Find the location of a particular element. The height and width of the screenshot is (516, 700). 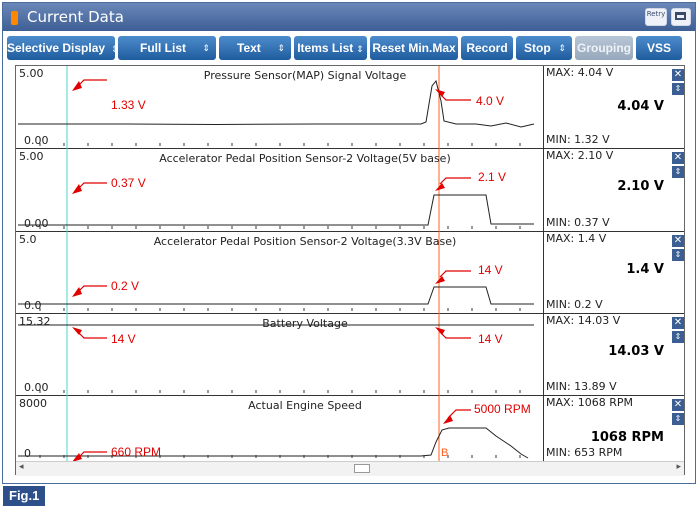

annotation-left: 0.37 V is located at coordinates (128, 183).